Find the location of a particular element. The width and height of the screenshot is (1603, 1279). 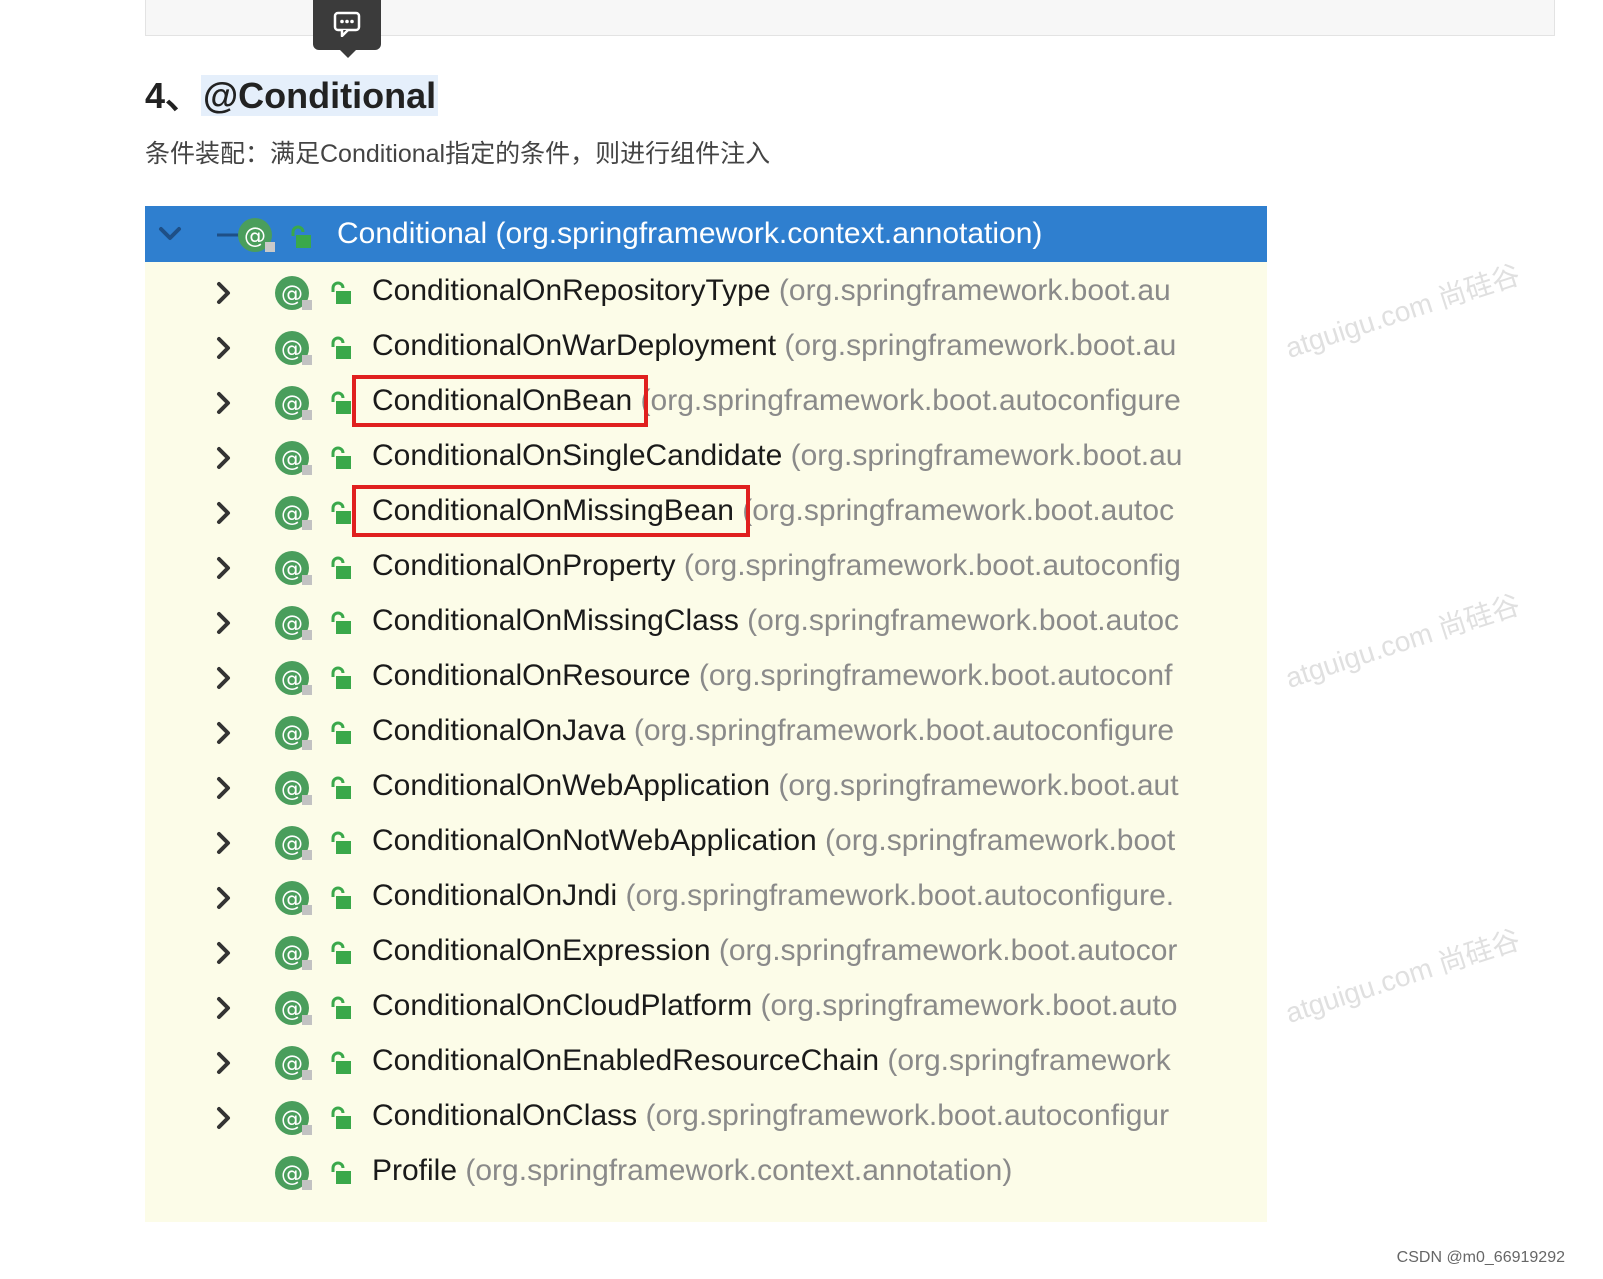

section-heading: 4、@Conditional is located at coordinates (292, 96).